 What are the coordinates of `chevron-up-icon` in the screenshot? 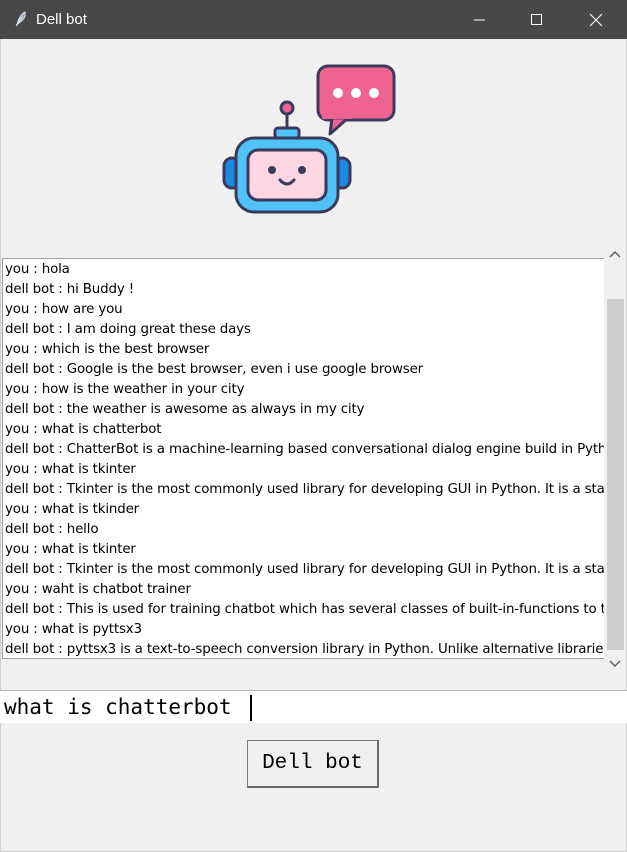 It's located at (615, 254).